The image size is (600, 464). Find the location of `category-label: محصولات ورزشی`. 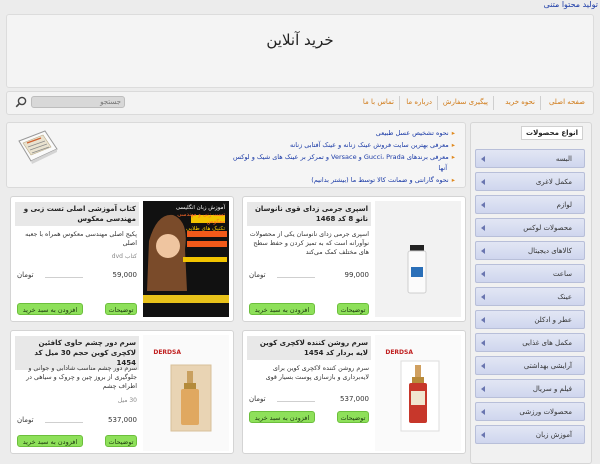

category-label: محصولات ورزشی is located at coordinates (545, 412).